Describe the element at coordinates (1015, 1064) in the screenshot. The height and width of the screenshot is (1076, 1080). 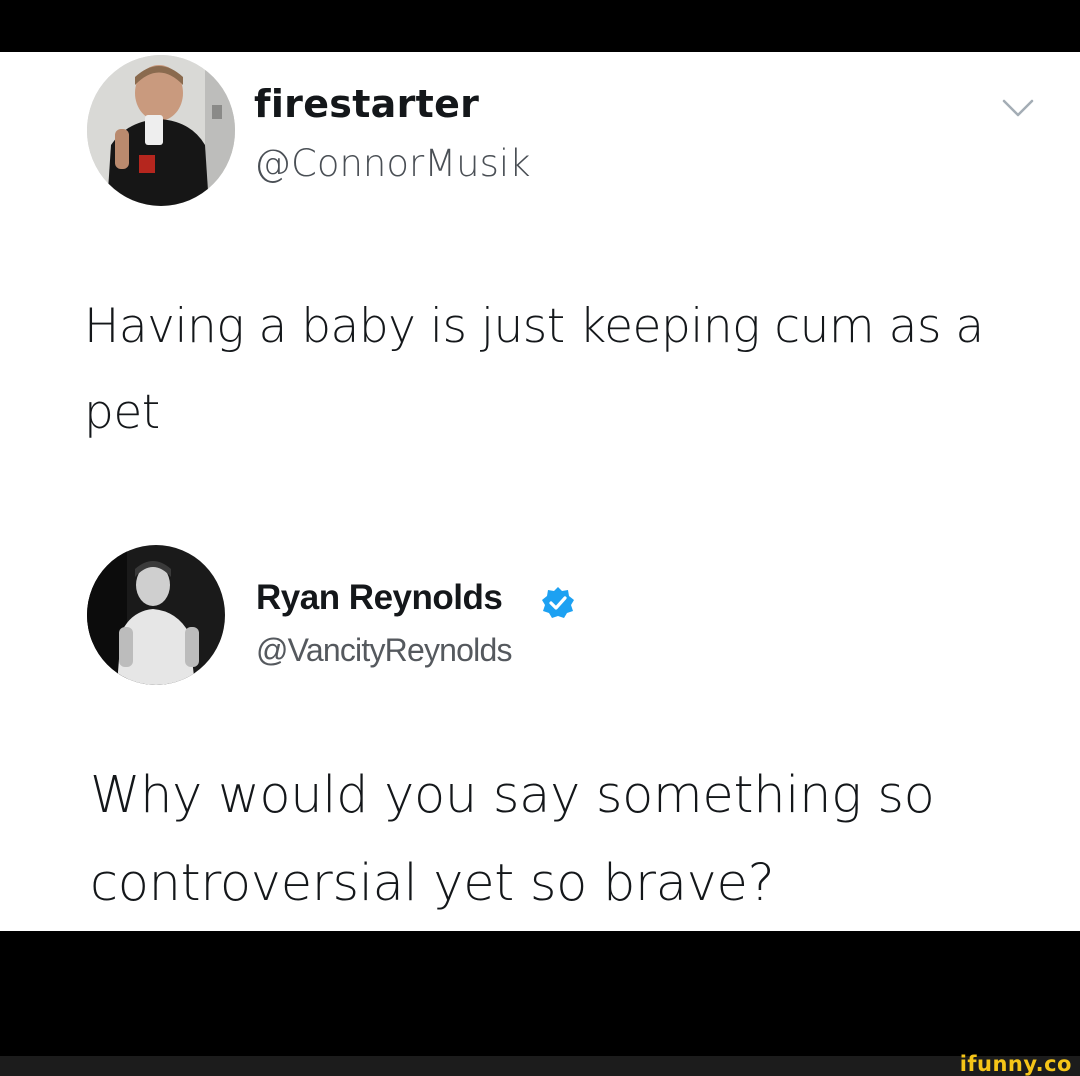
I see `ifunny-watermark: ifunny.co` at that location.